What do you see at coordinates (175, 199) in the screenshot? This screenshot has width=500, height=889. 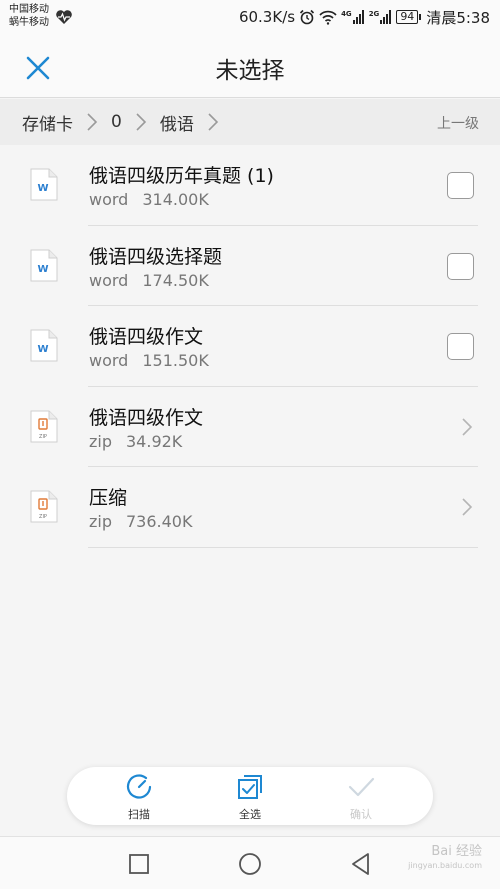 I see `file-size: 314.00K` at bounding box center [175, 199].